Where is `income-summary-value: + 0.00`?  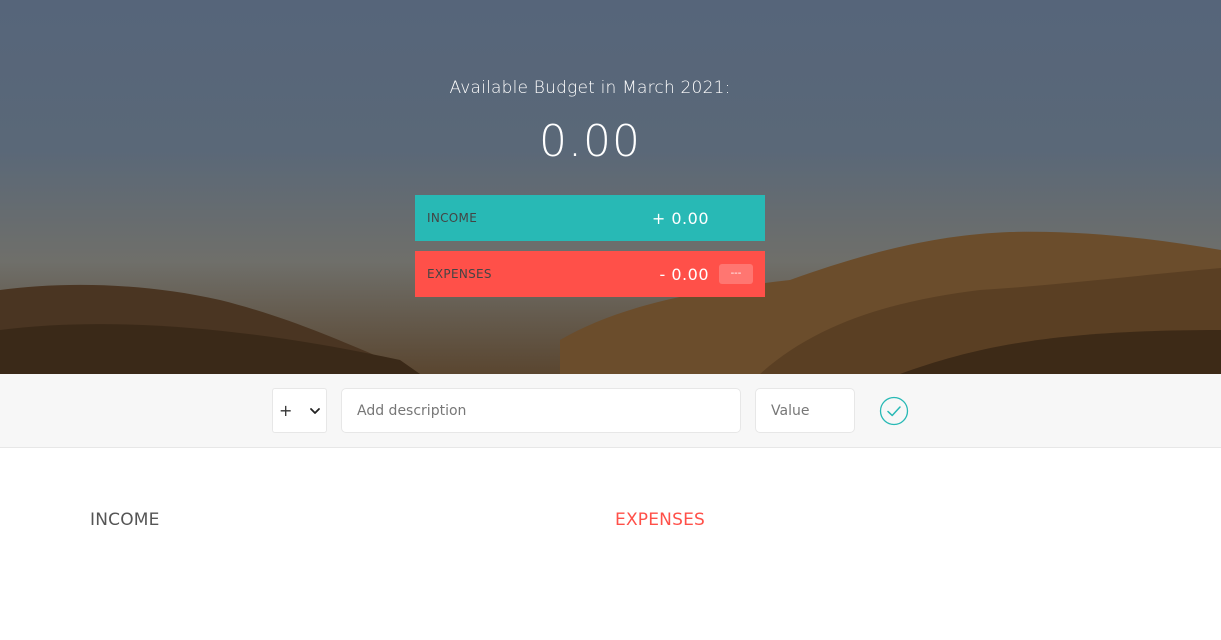 income-summary-value: + 0.00 is located at coordinates (680, 218).